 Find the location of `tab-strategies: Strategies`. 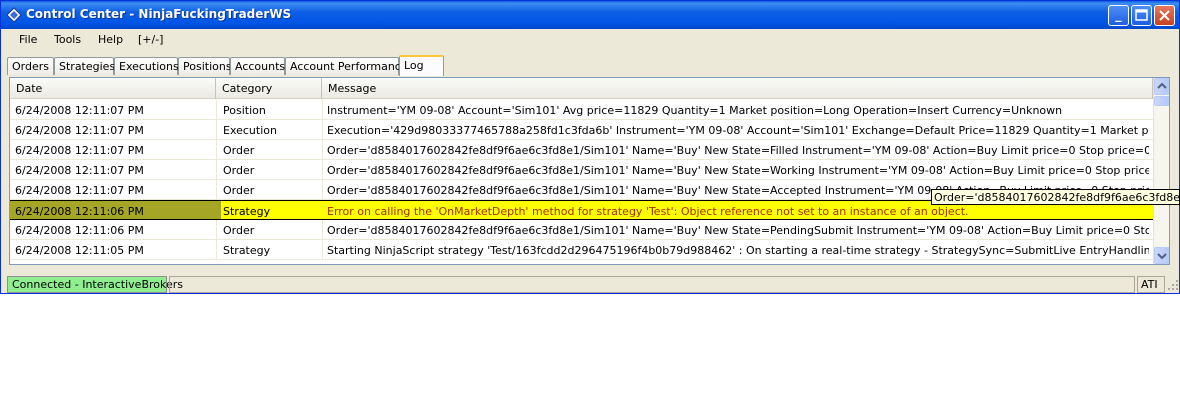

tab-strategies: Strategies is located at coordinates (84, 66).